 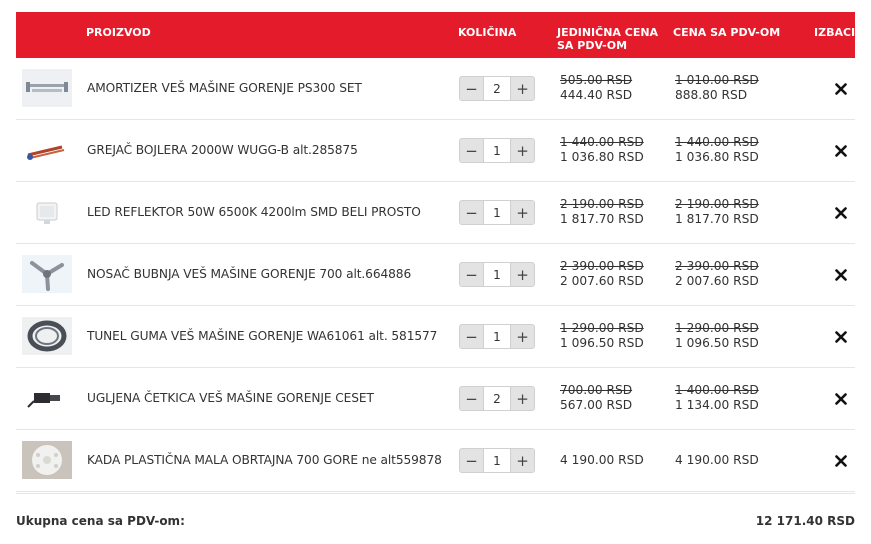 What do you see at coordinates (805, 521) in the screenshot?
I see `total-value: 12 171.40 RSD` at bounding box center [805, 521].